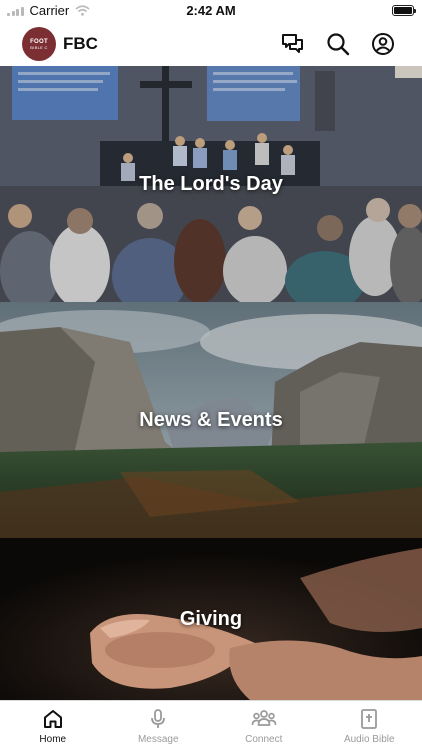 The image size is (422, 750). I want to click on tab-audio-bible: Audio Bible, so click(369, 725).